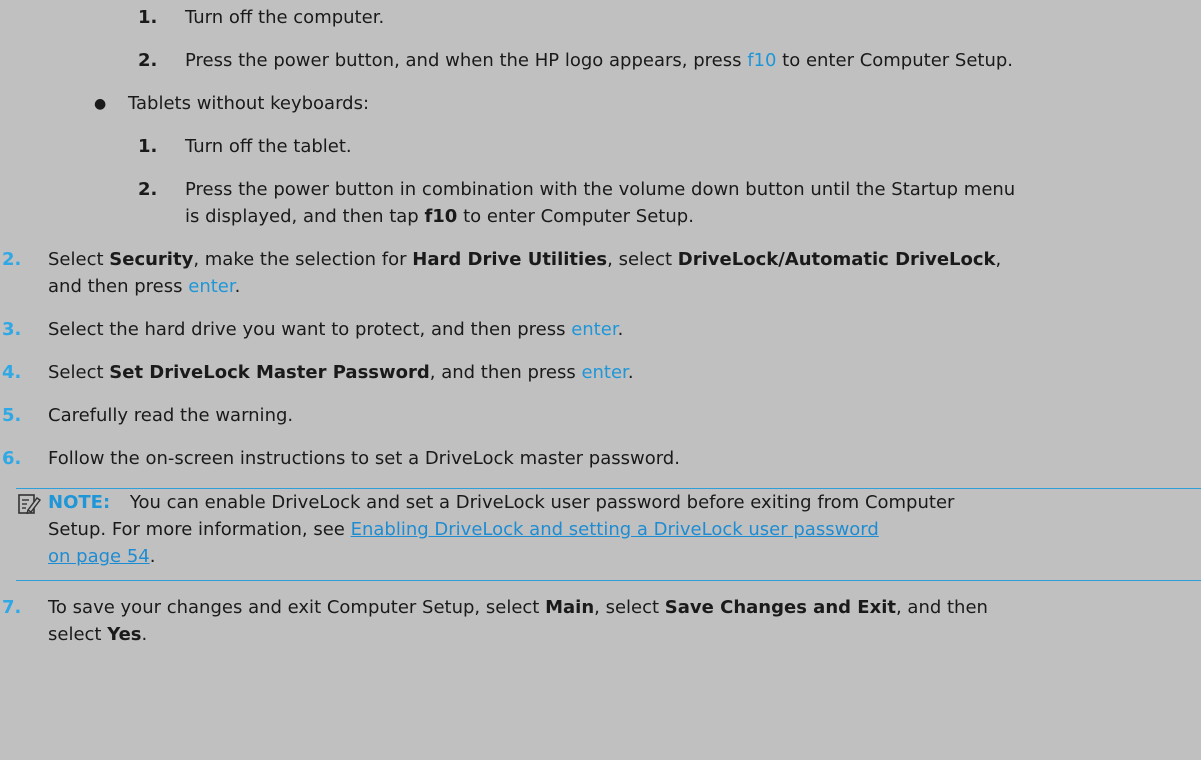  I want to click on step-number: 5., so click(12, 415).